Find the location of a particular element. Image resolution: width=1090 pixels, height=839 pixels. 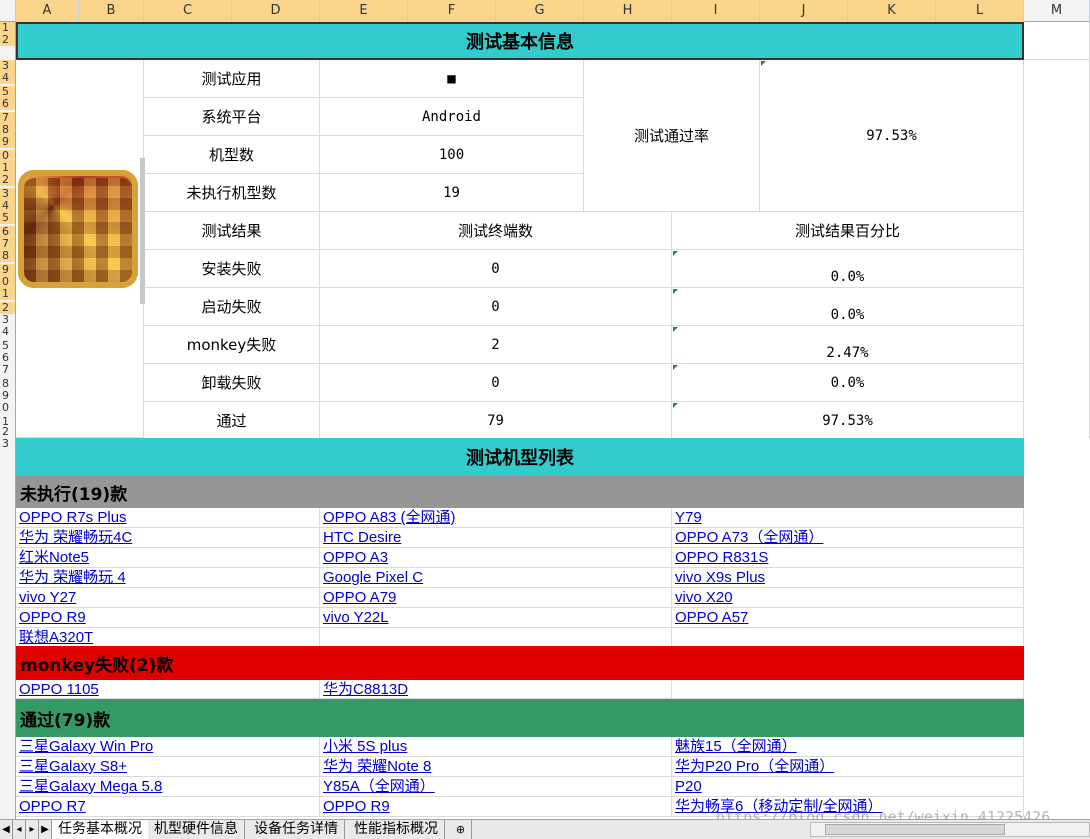

row-header: 8 is located at coordinates (7, 256).